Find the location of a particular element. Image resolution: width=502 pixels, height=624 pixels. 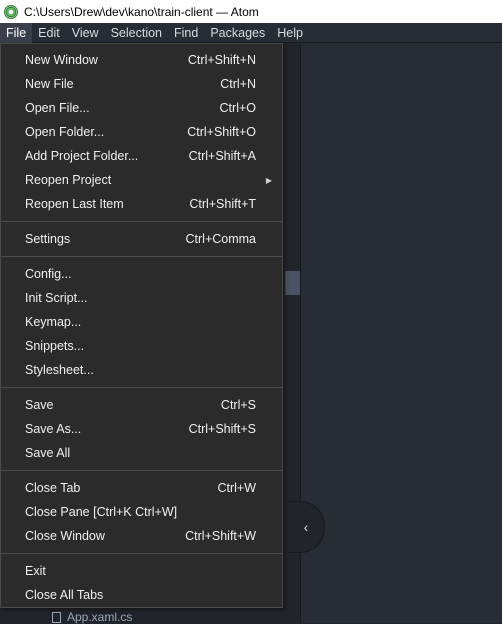

menu-item-label: Close Tab is located at coordinates (53, 488).